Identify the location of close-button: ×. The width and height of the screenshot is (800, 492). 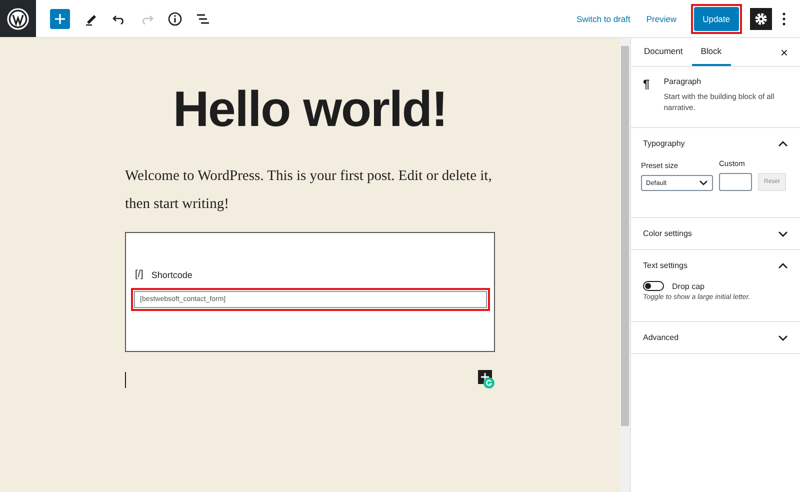
(784, 52).